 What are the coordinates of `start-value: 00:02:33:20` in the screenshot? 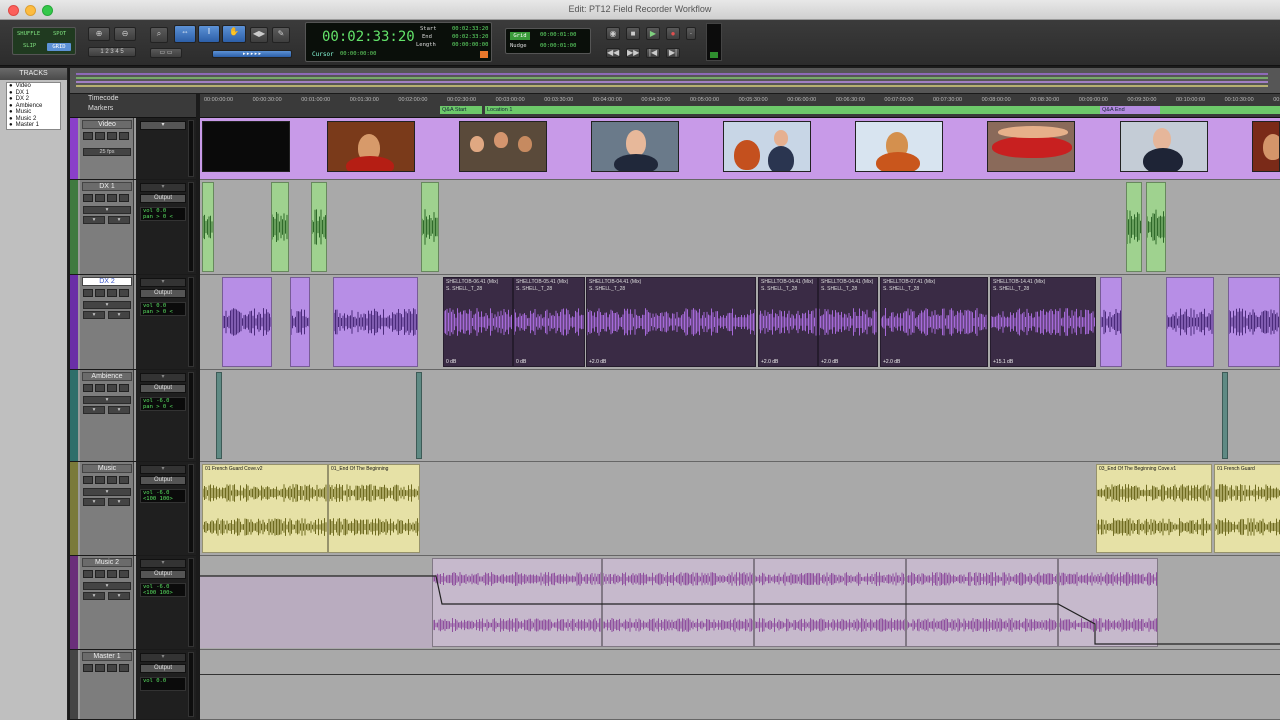 It's located at (470, 29).